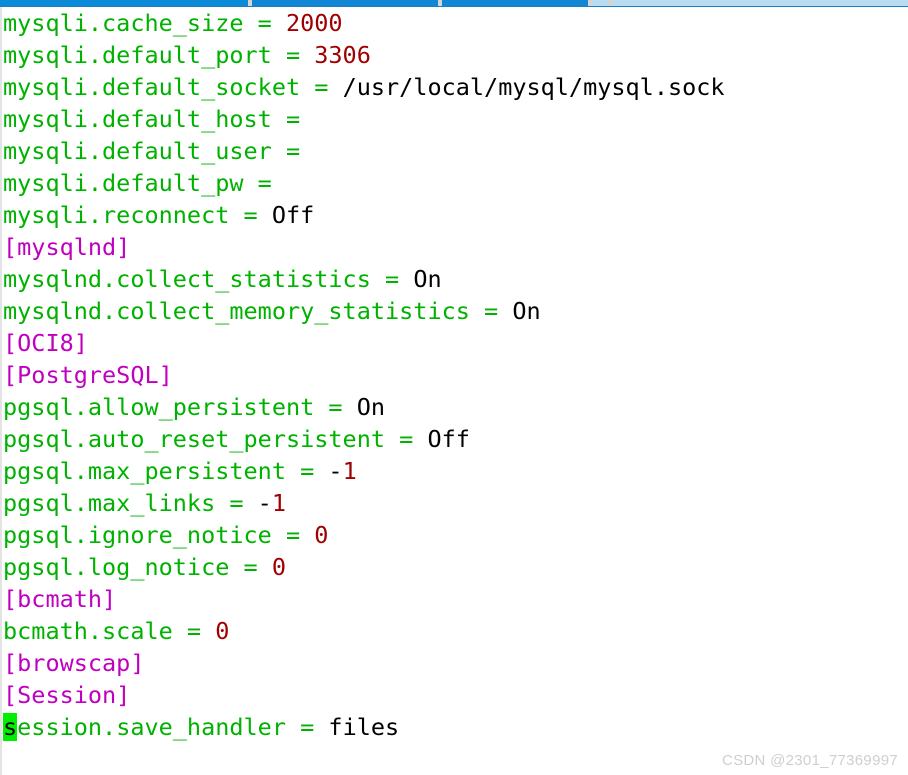 Image resolution: width=908 pixels, height=775 pixels. I want to click on code-token-num: 2000, so click(314, 23).